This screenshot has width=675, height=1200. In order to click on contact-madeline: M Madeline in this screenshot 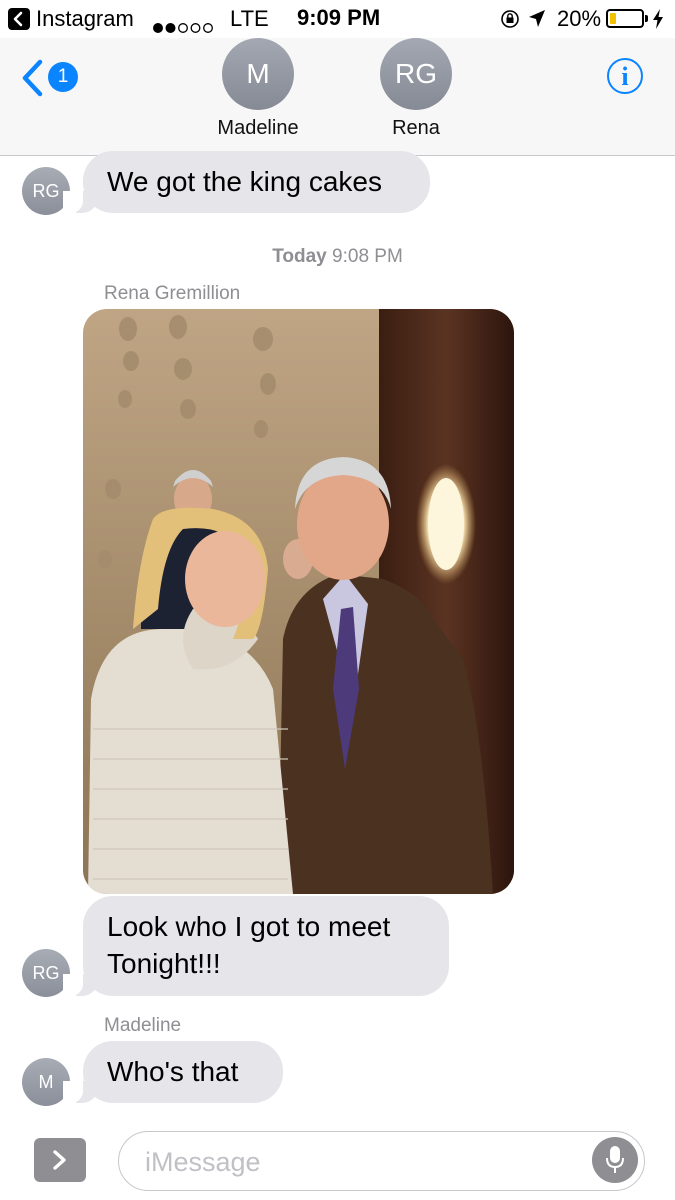, I will do `click(258, 89)`.